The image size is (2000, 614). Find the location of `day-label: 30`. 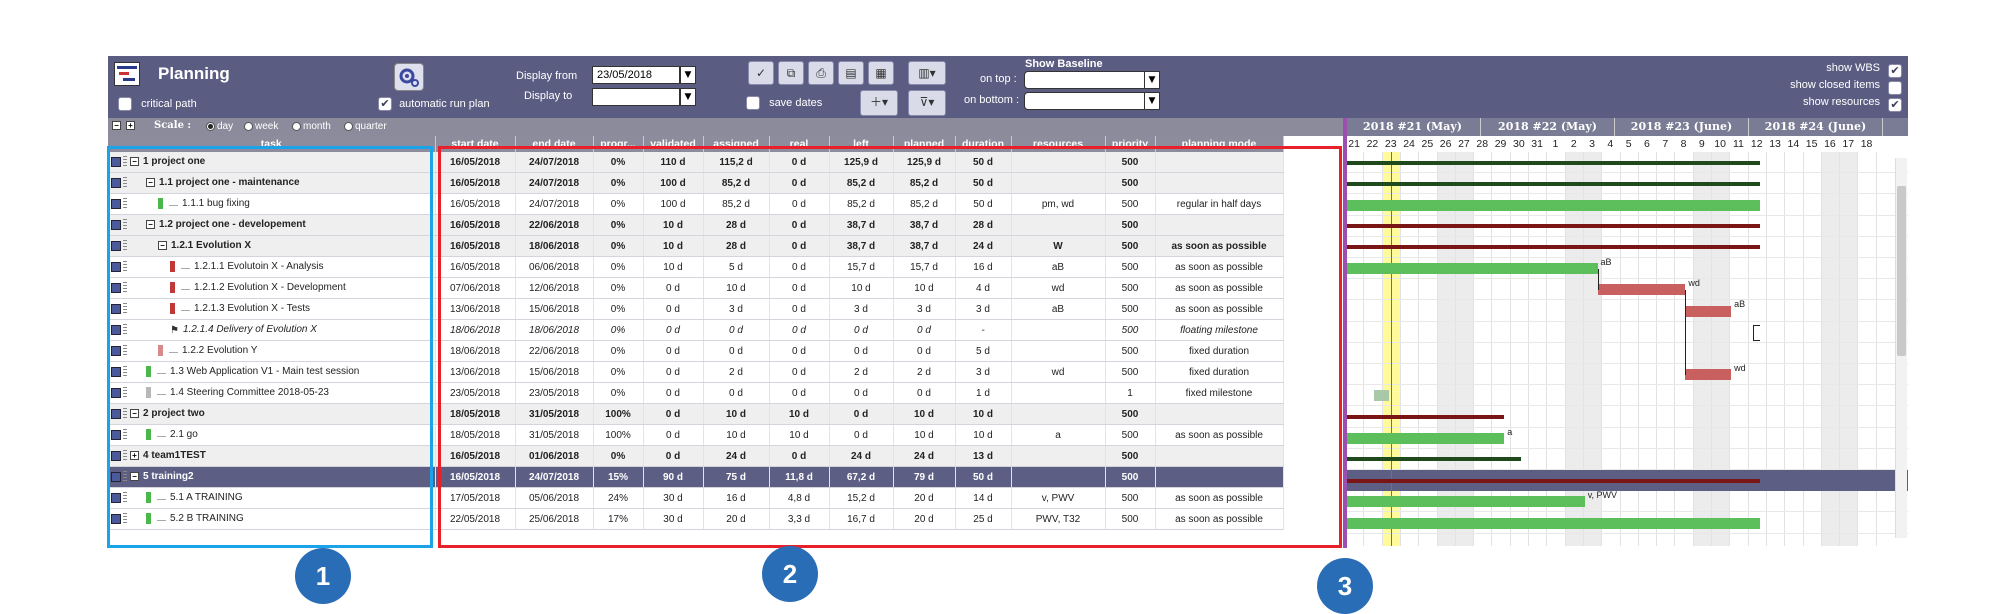

day-label: 30 is located at coordinates (1518, 144).